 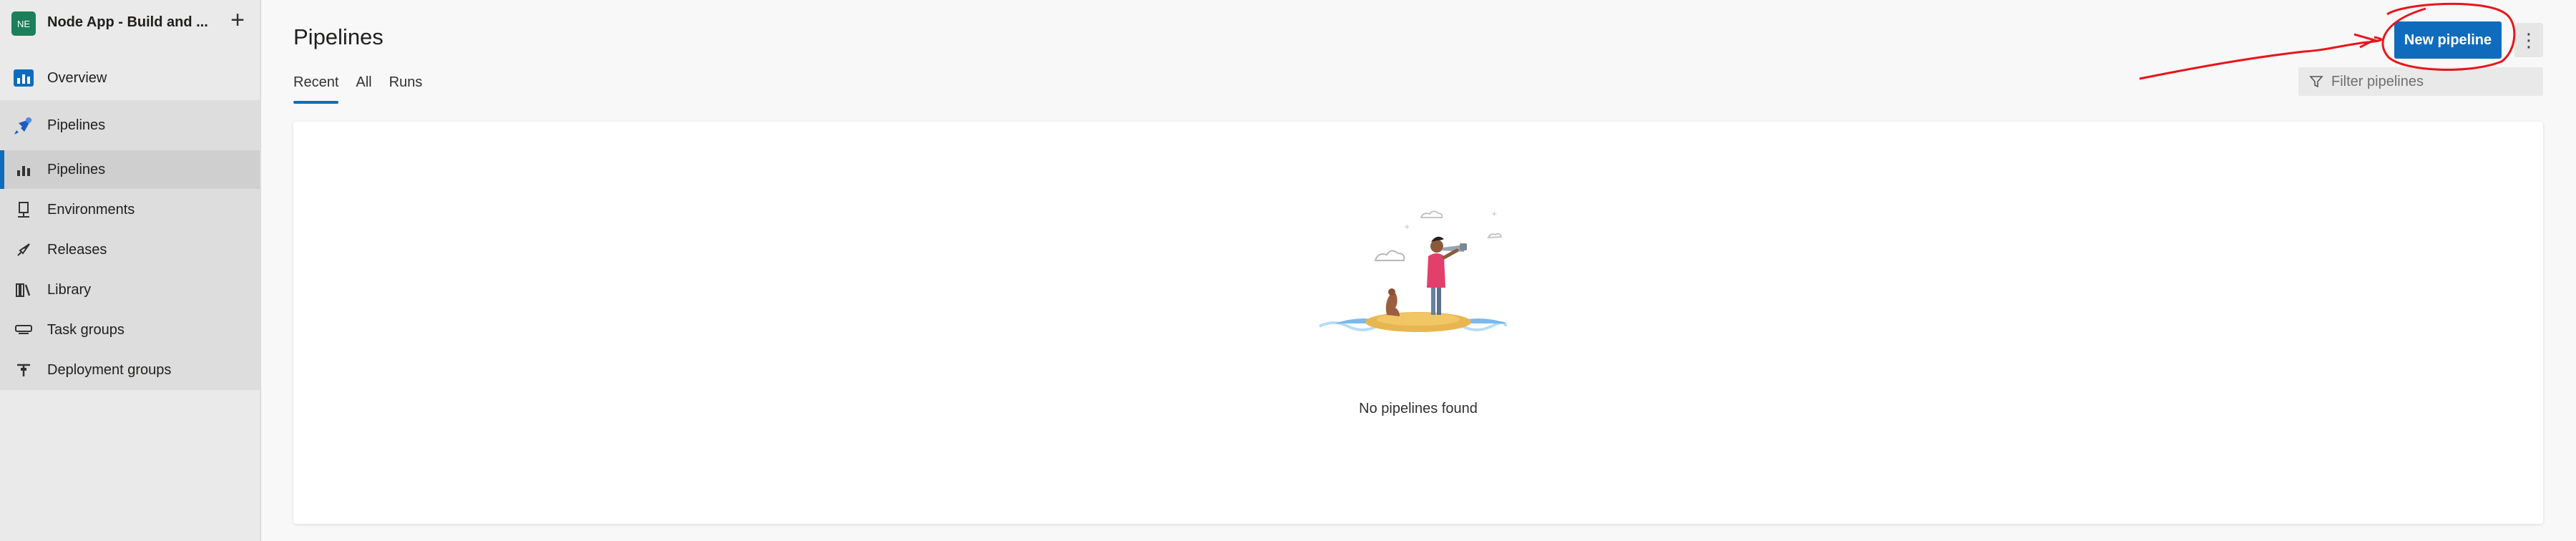 What do you see at coordinates (69, 289) in the screenshot?
I see `sidebar-item-label: Library` at bounding box center [69, 289].